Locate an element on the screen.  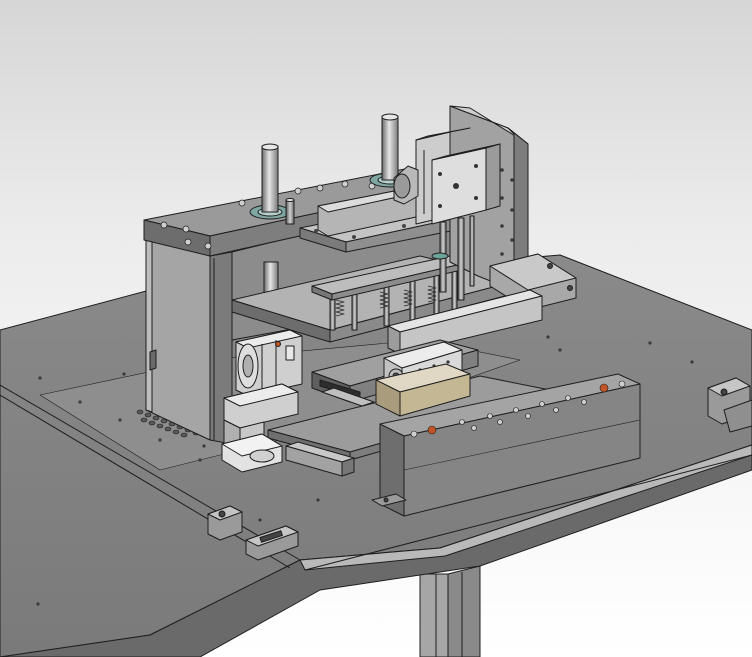
air-cylinder-left is located at coordinates (269, 363).